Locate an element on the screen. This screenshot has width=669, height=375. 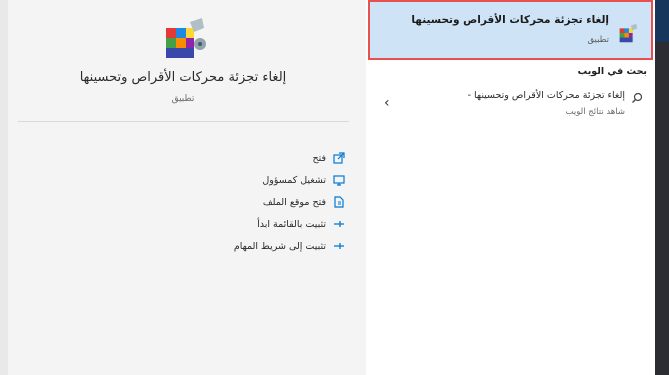
pin-start-icon is located at coordinates (339, 224).